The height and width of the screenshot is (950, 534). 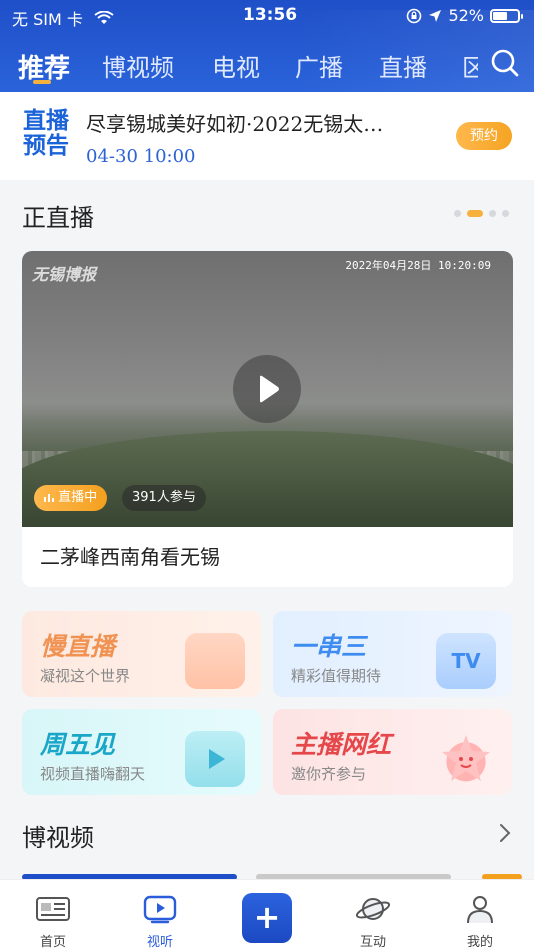 What do you see at coordinates (267, 918) in the screenshot?
I see `publish-plus-button: +` at bounding box center [267, 918].